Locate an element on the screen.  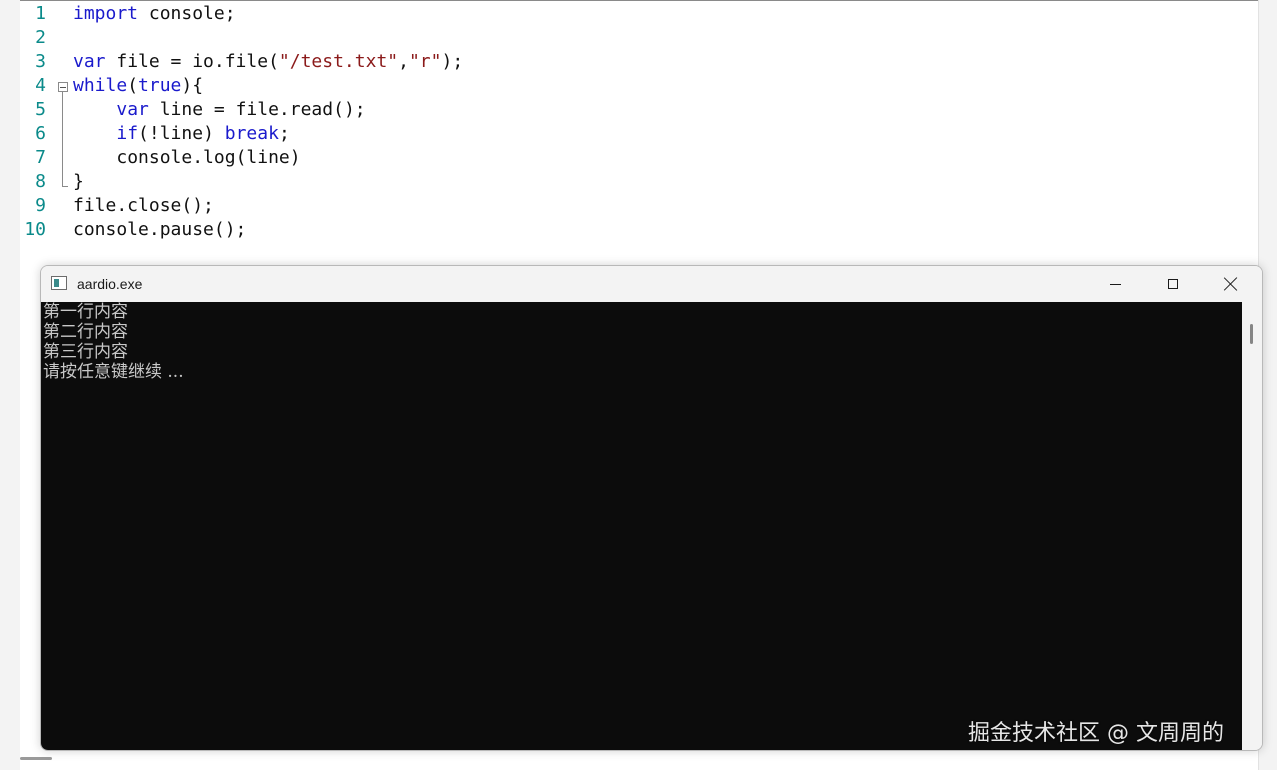
line-number: 3 is located at coordinates (40, 61).